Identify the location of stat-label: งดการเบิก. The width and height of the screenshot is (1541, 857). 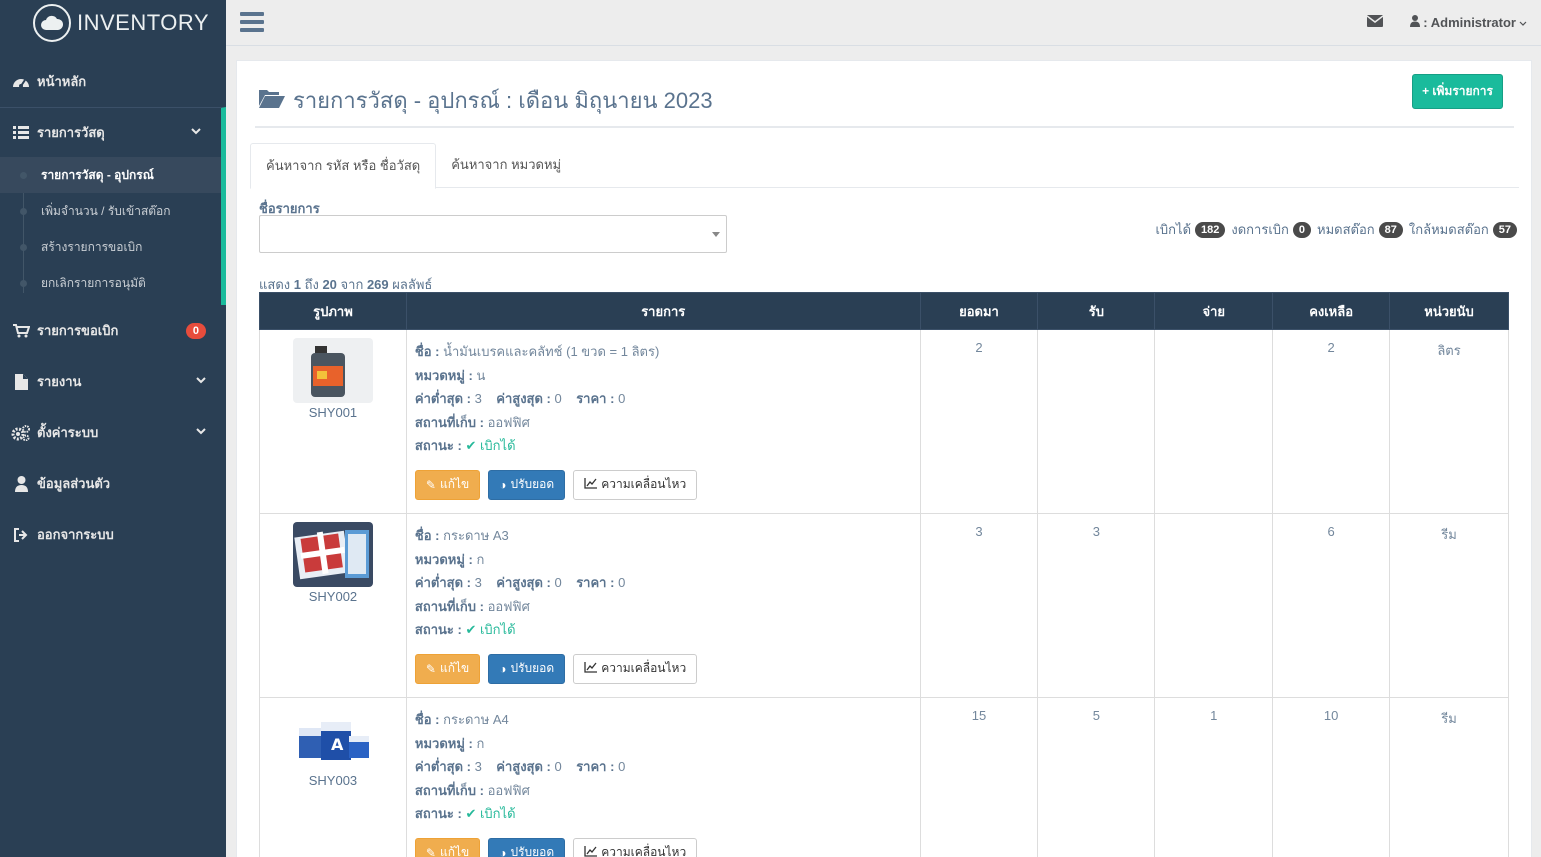
(1260, 229).